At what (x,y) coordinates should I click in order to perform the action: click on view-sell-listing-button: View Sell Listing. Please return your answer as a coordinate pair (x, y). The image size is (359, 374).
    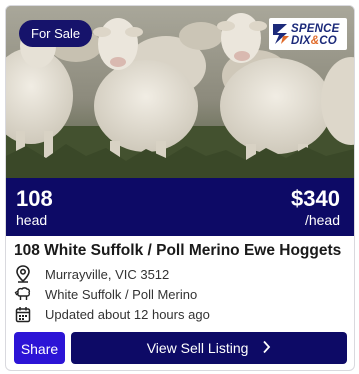
    Looking at the image, I should click on (209, 348).